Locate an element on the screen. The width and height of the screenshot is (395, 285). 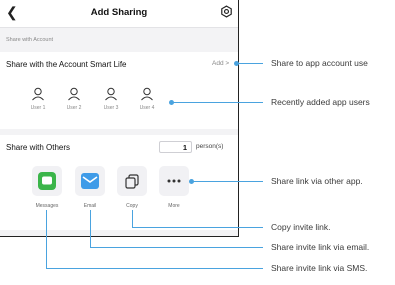
user-label: User 3 is located at coordinates (111, 108).